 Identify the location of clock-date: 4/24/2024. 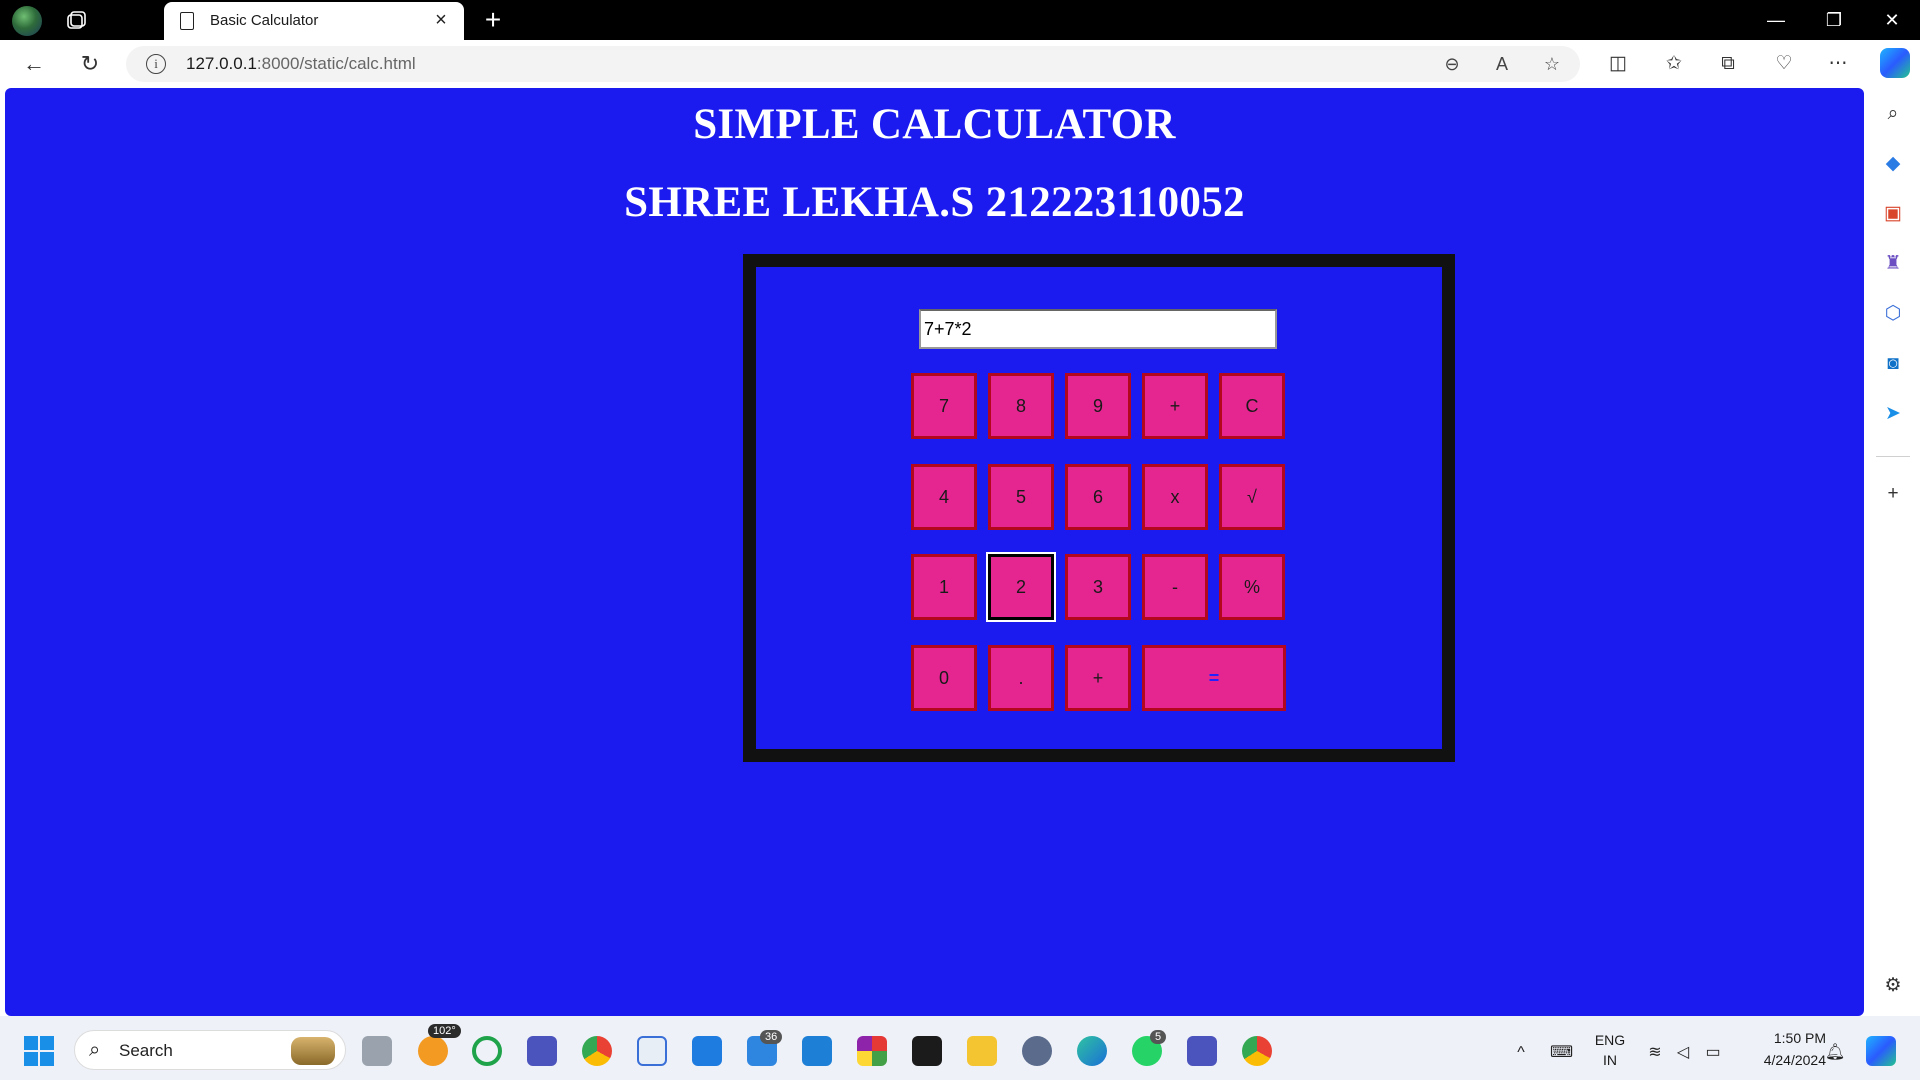
(1781, 1060).